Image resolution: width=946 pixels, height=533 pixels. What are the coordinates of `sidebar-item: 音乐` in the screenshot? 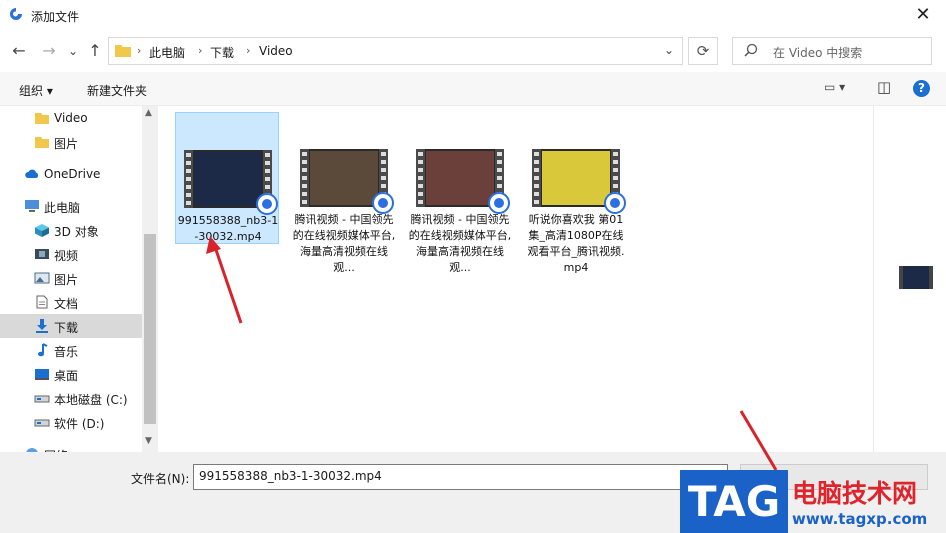 It's located at (71, 350).